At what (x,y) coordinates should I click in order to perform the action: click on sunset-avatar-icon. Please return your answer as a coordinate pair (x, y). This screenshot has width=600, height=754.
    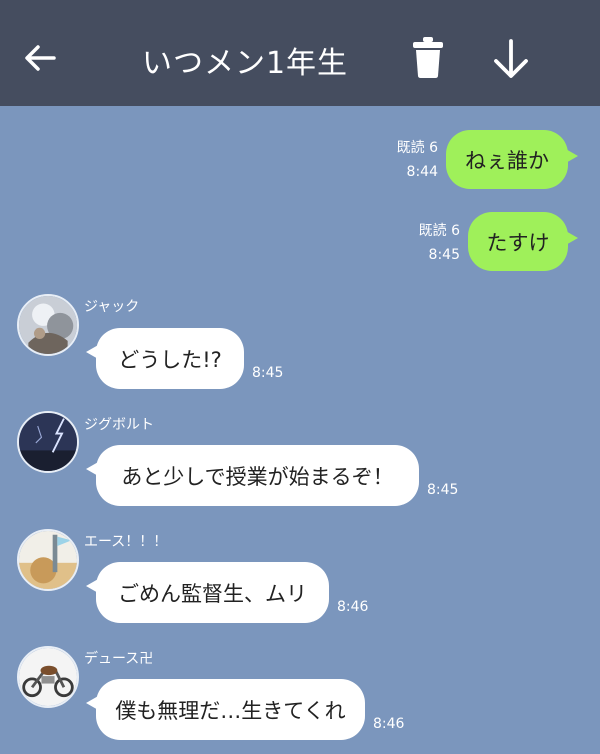
    Looking at the image, I should click on (48, 560).